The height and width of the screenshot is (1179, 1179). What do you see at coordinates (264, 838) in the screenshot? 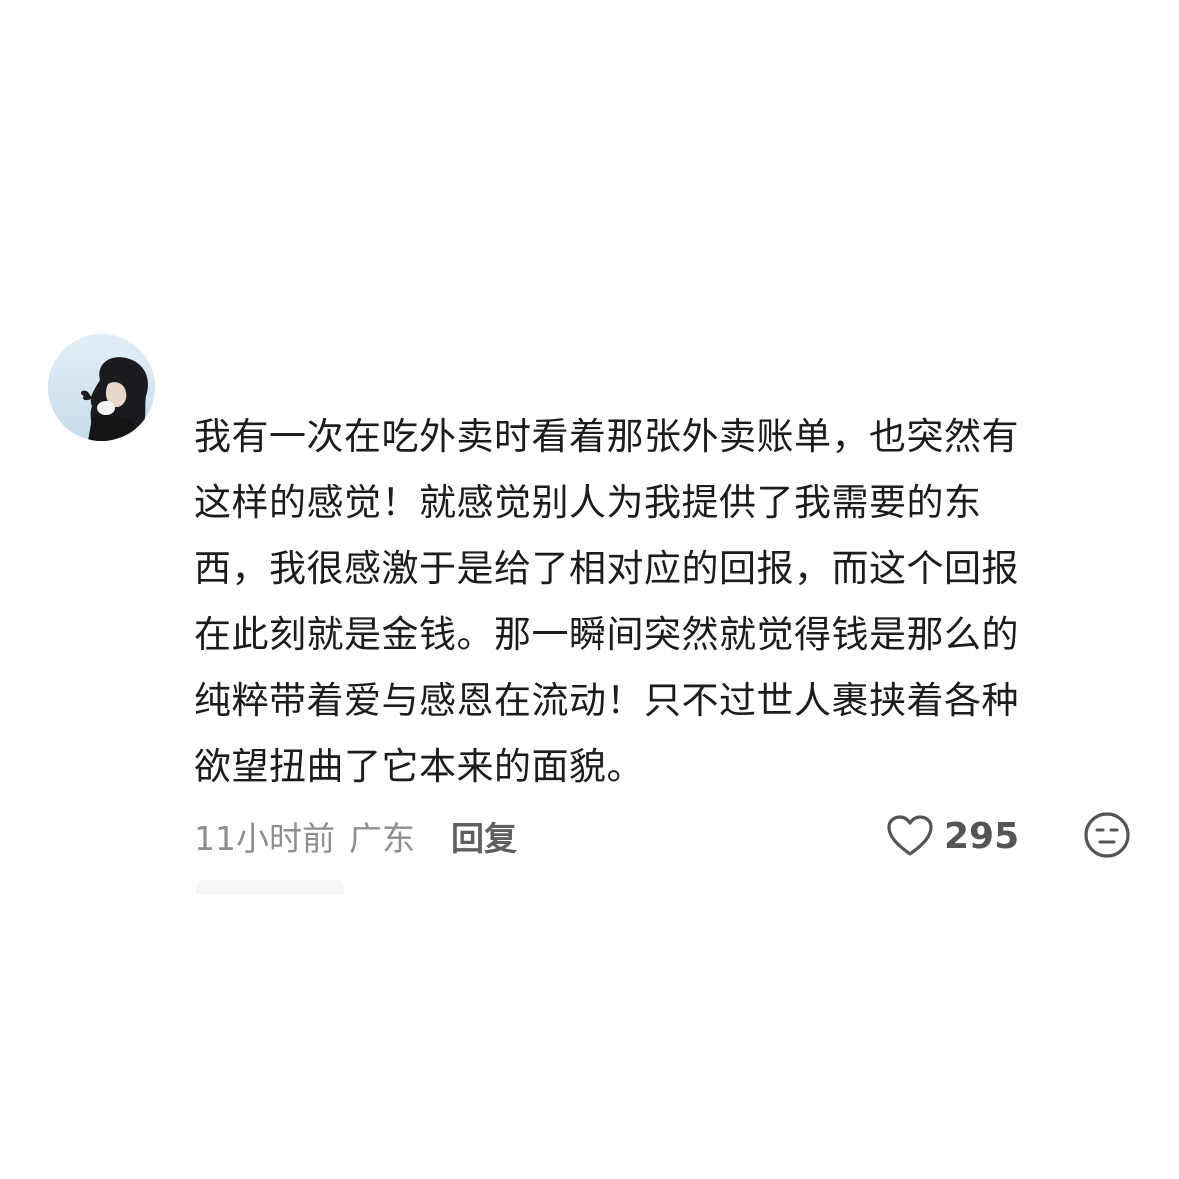
I see `comment-time: 11小时前` at bounding box center [264, 838].